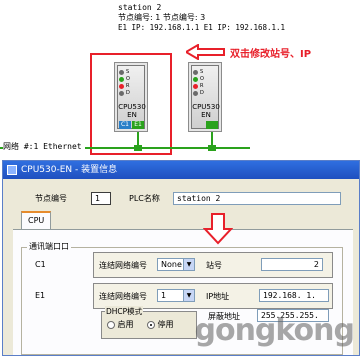  Describe the element at coordinates (125, 125) in the screenshot. I see `port-c1: C1` at that location.